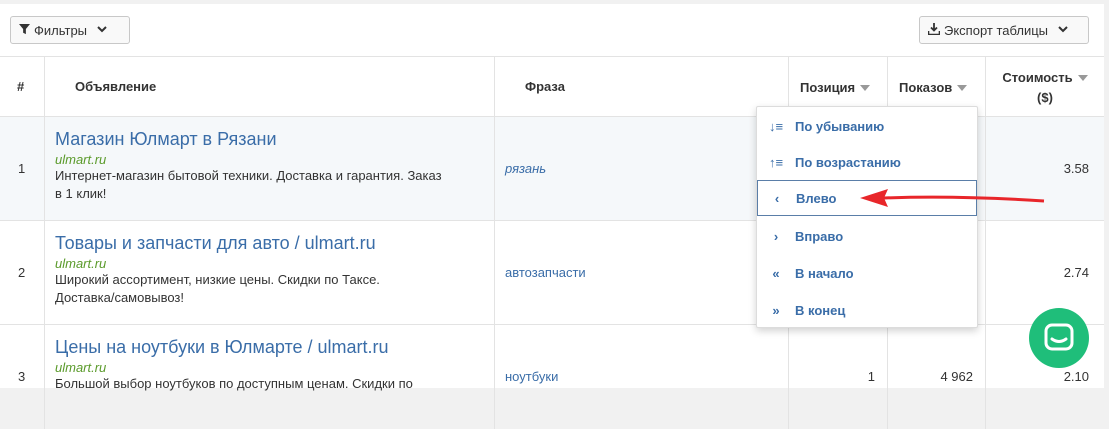 This screenshot has height=429, width=1109. Describe the element at coordinates (1037, 77) in the screenshot. I see `column-header-cost-label: Стоимость` at that location.